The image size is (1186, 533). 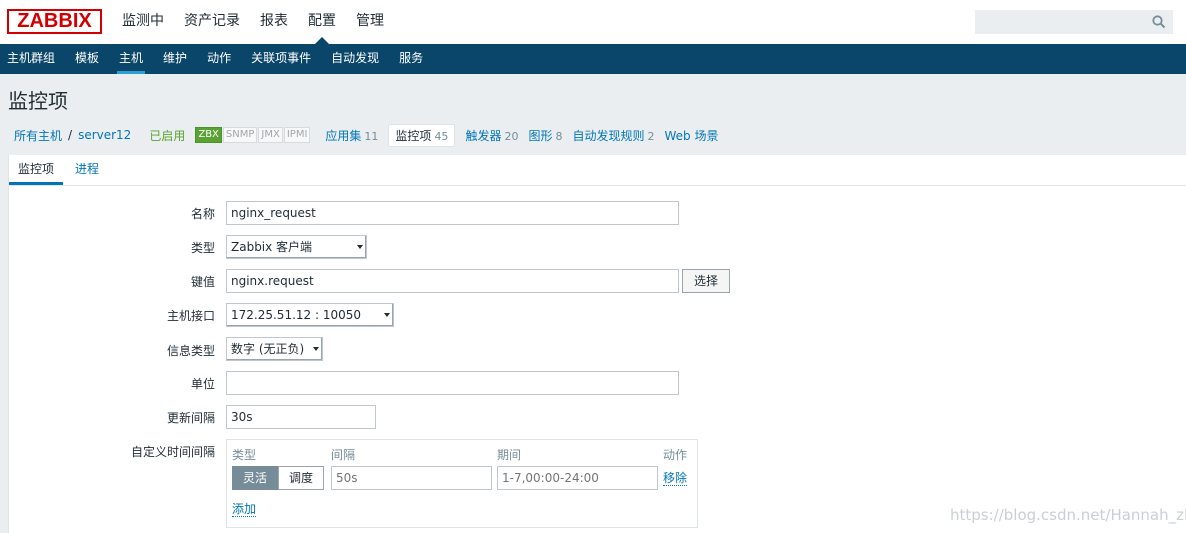 I want to click on key-select-button: 选择, so click(x=706, y=281).